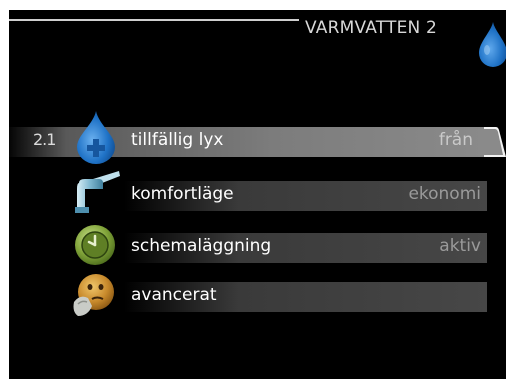 Image resolution: width=516 pixels, height=389 pixels. I want to click on faucet-icon, so click(97, 192).